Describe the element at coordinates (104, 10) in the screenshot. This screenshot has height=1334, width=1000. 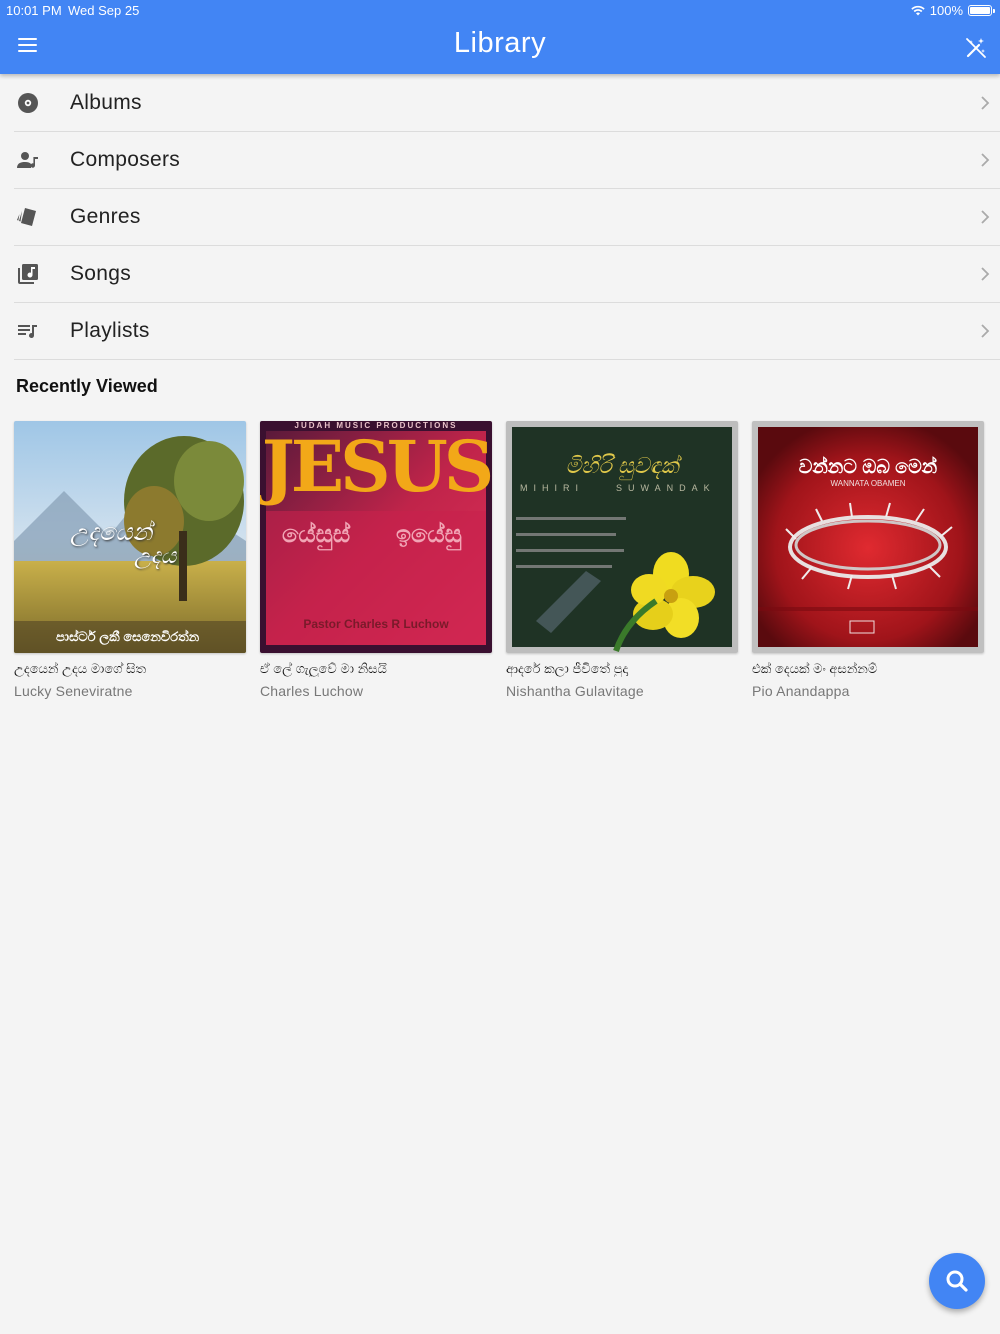
I see `status-date: Wed Sep 25` at that location.